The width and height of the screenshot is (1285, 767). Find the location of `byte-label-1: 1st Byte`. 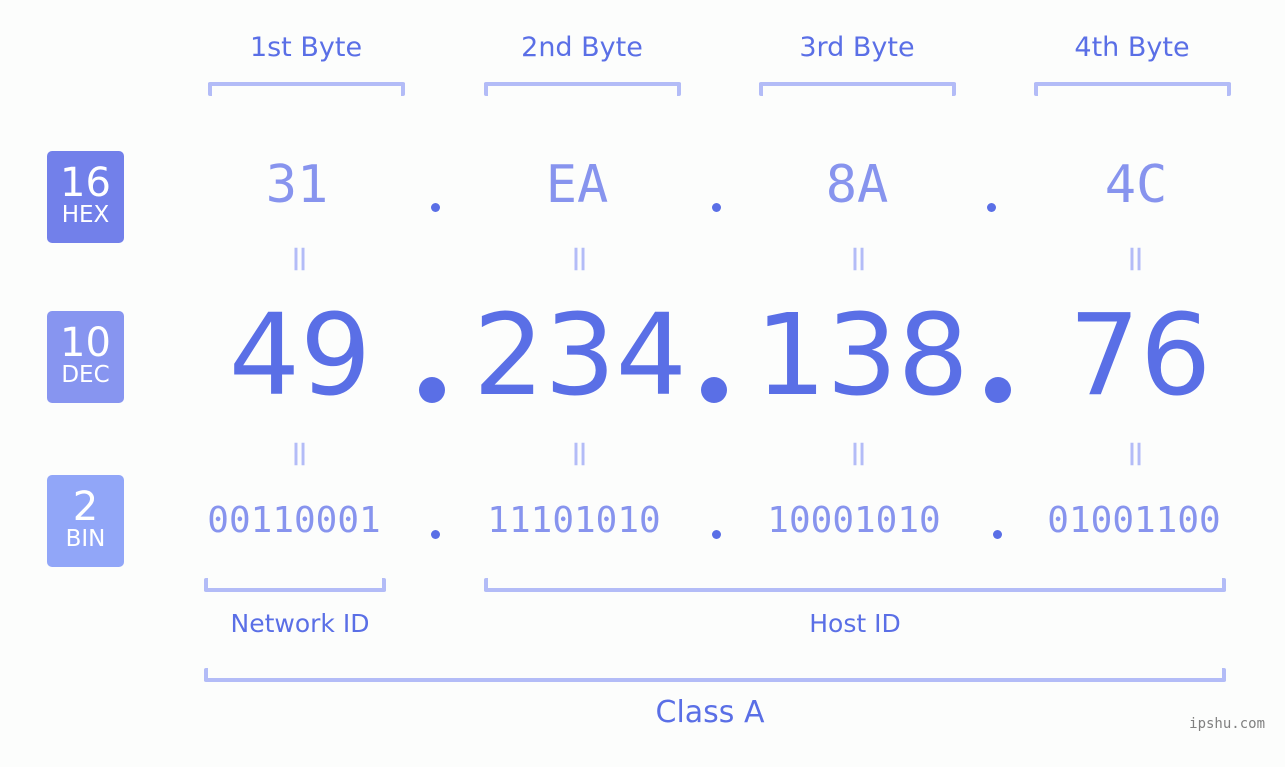

byte-label-1: 1st Byte is located at coordinates (306, 47).